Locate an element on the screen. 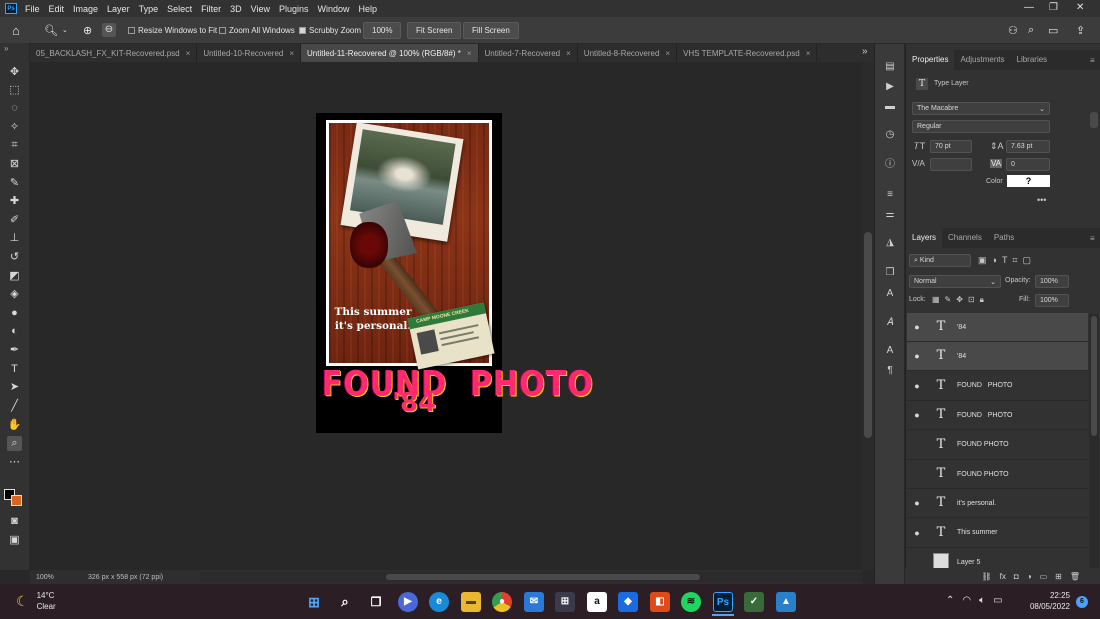 The image size is (1100, 619). zoom-value-field: 100% is located at coordinates (382, 30).